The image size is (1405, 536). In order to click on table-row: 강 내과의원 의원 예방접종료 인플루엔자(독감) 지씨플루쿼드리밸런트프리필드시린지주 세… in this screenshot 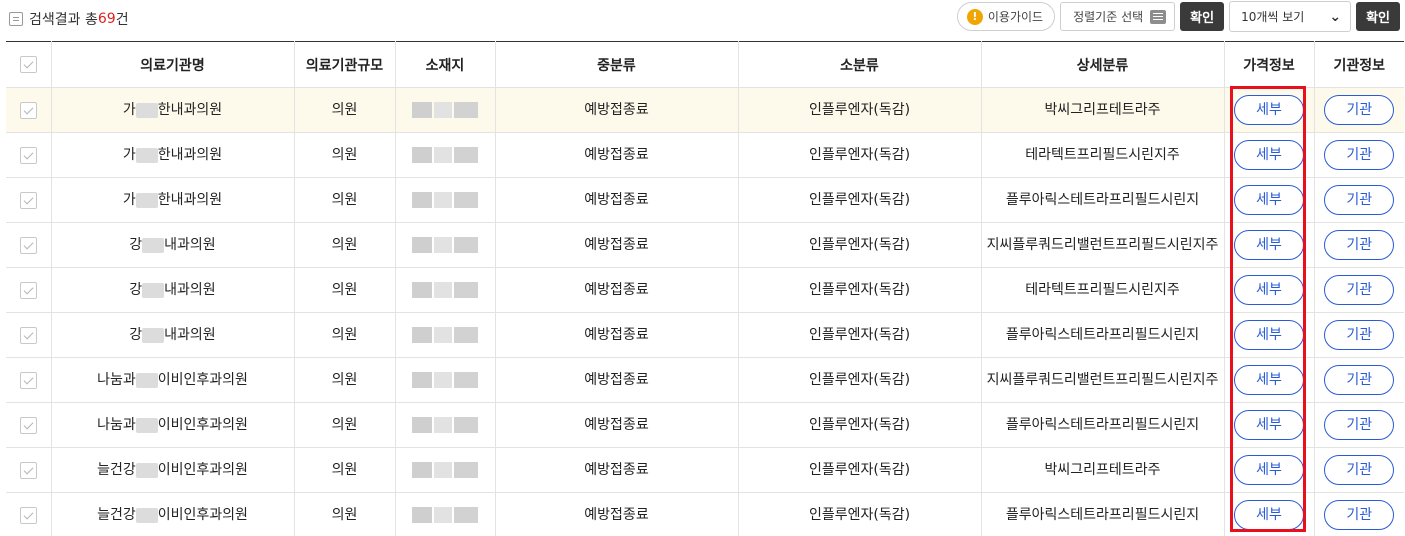, I will do `click(705, 245)`.